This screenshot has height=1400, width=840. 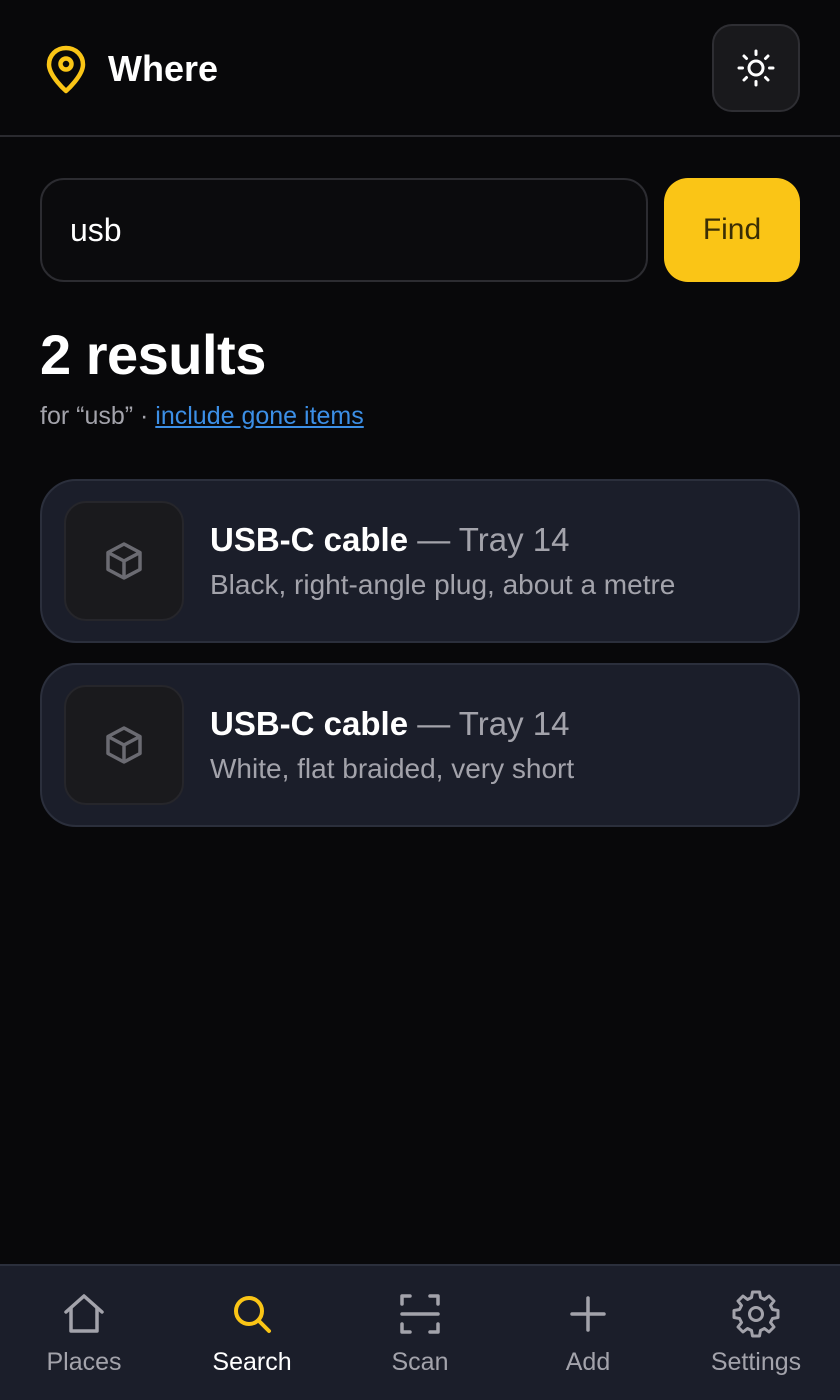 I want to click on nav-item-places: Places, so click(x=84, y=1333).